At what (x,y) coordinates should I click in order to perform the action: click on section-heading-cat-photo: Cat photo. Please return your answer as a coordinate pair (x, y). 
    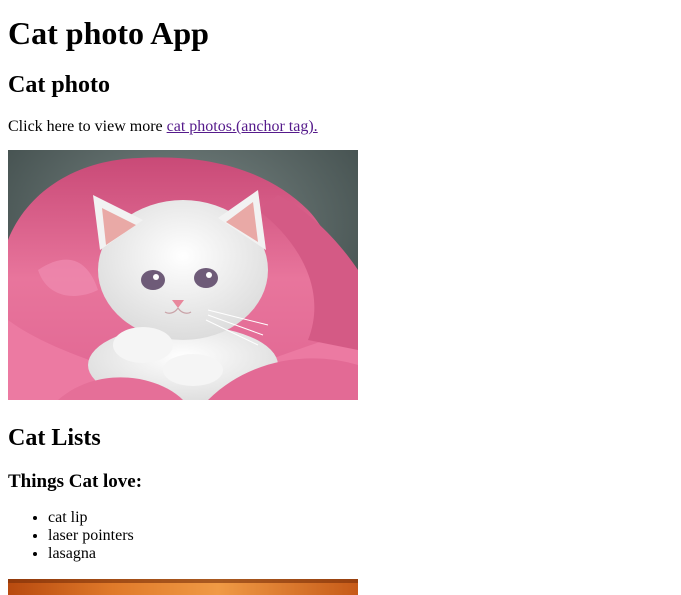
    Looking at the image, I should click on (59, 85).